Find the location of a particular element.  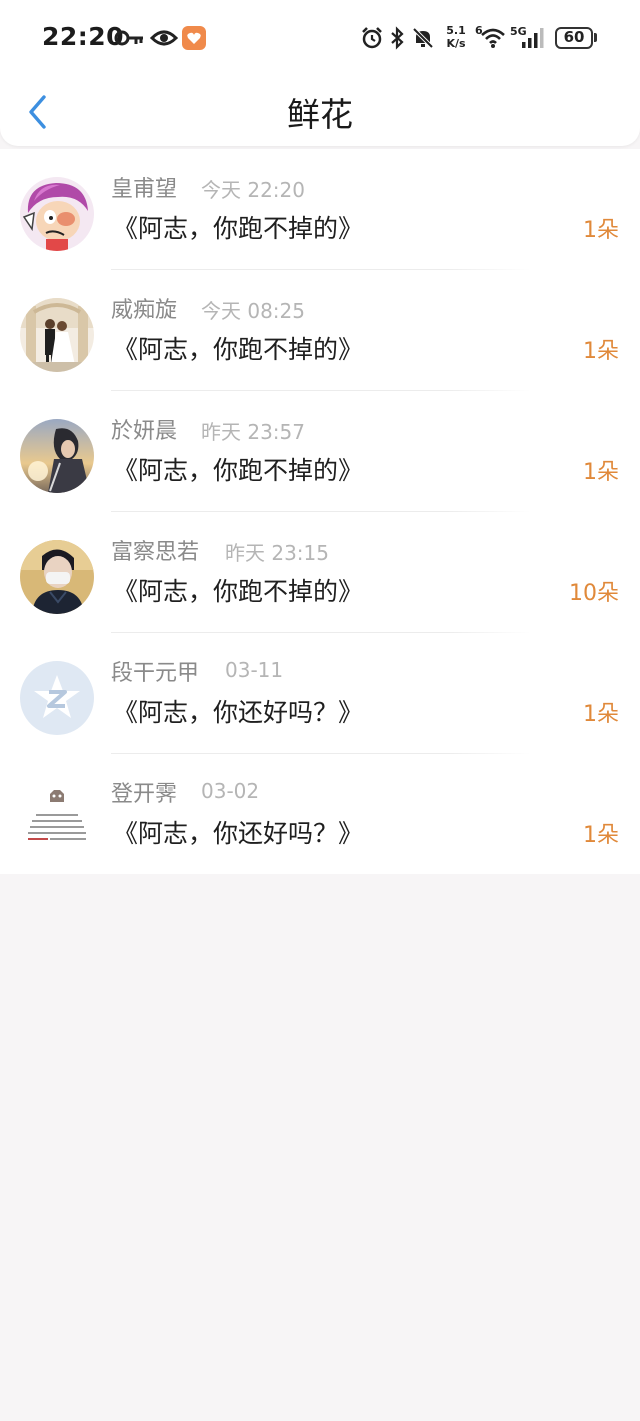

sender-name: 富察思若 is located at coordinates (155, 552).